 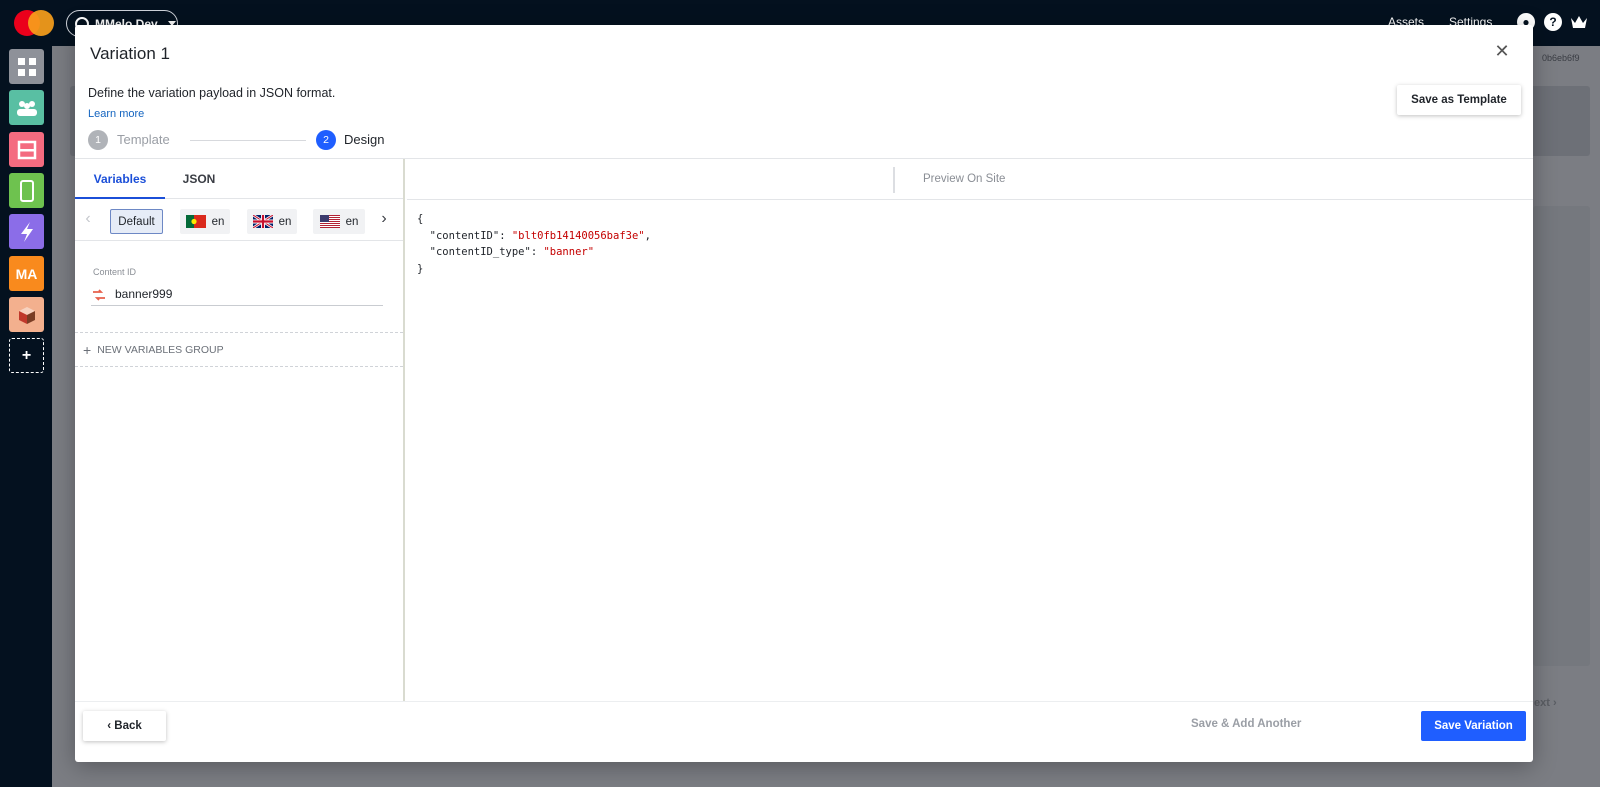 I want to click on add-app-button: +, so click(x=26, y=355).